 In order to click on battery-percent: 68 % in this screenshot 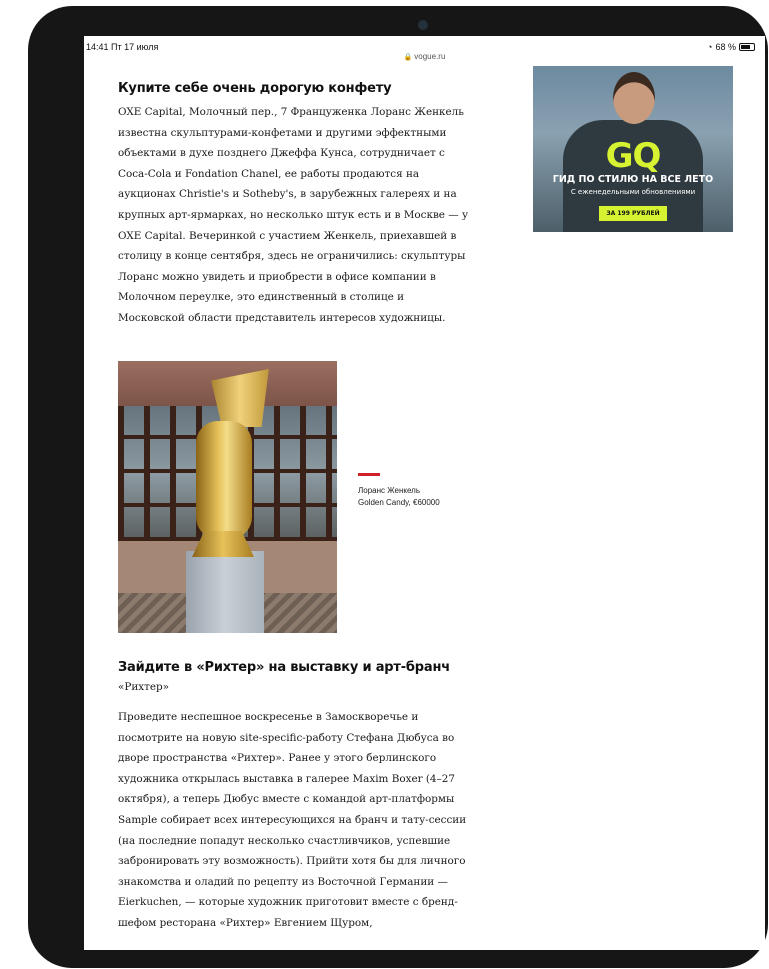, I will do `click(725, 47)`.